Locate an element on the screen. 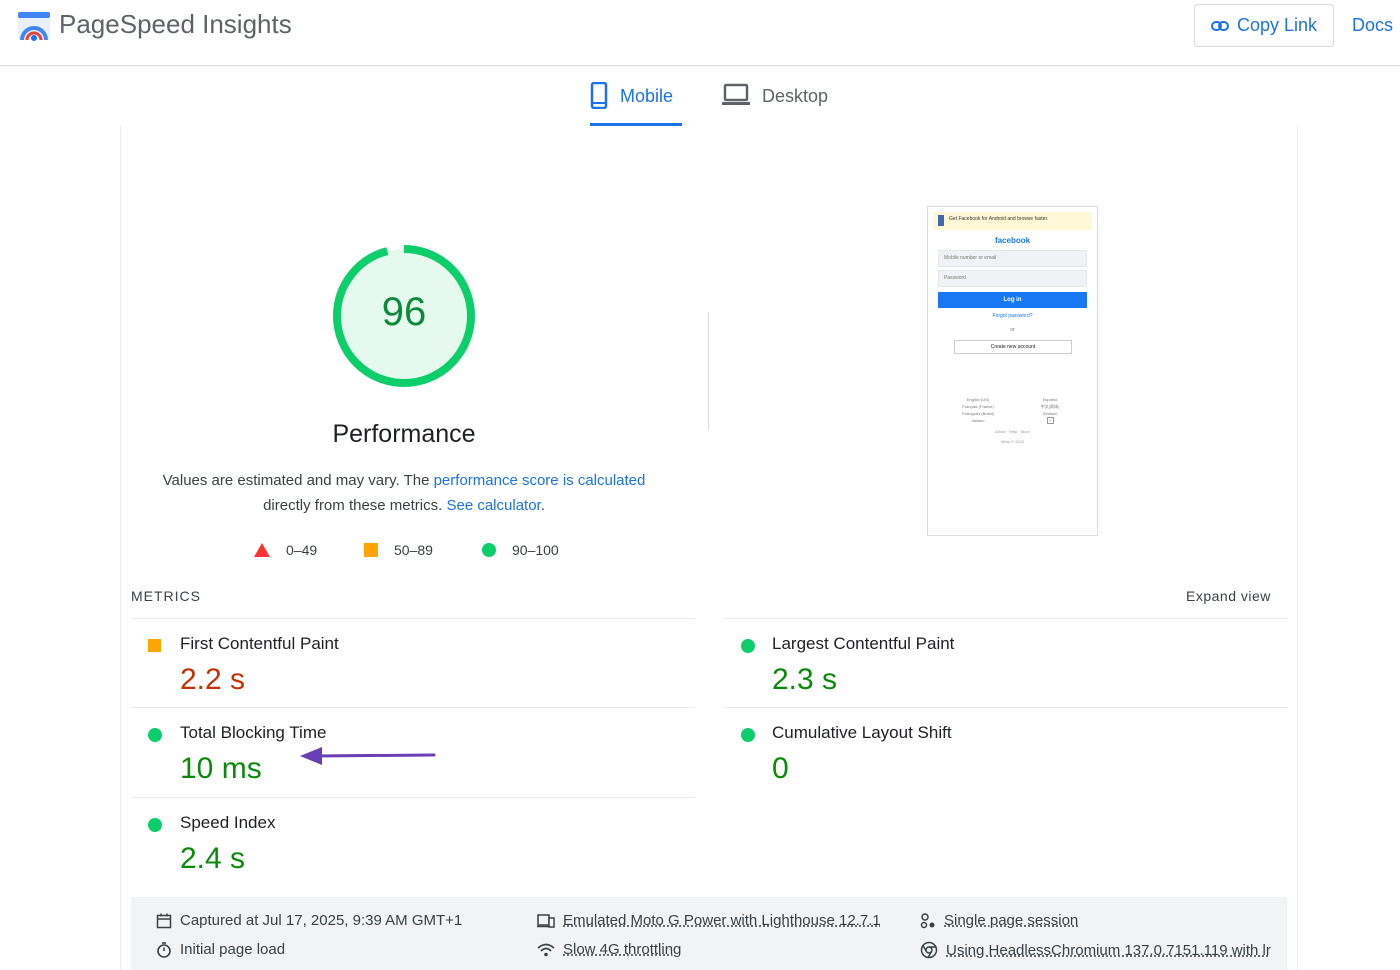  thumb-languages-right: Español 中文(简体) Deutsch + is located at coordinates (1050, 410).